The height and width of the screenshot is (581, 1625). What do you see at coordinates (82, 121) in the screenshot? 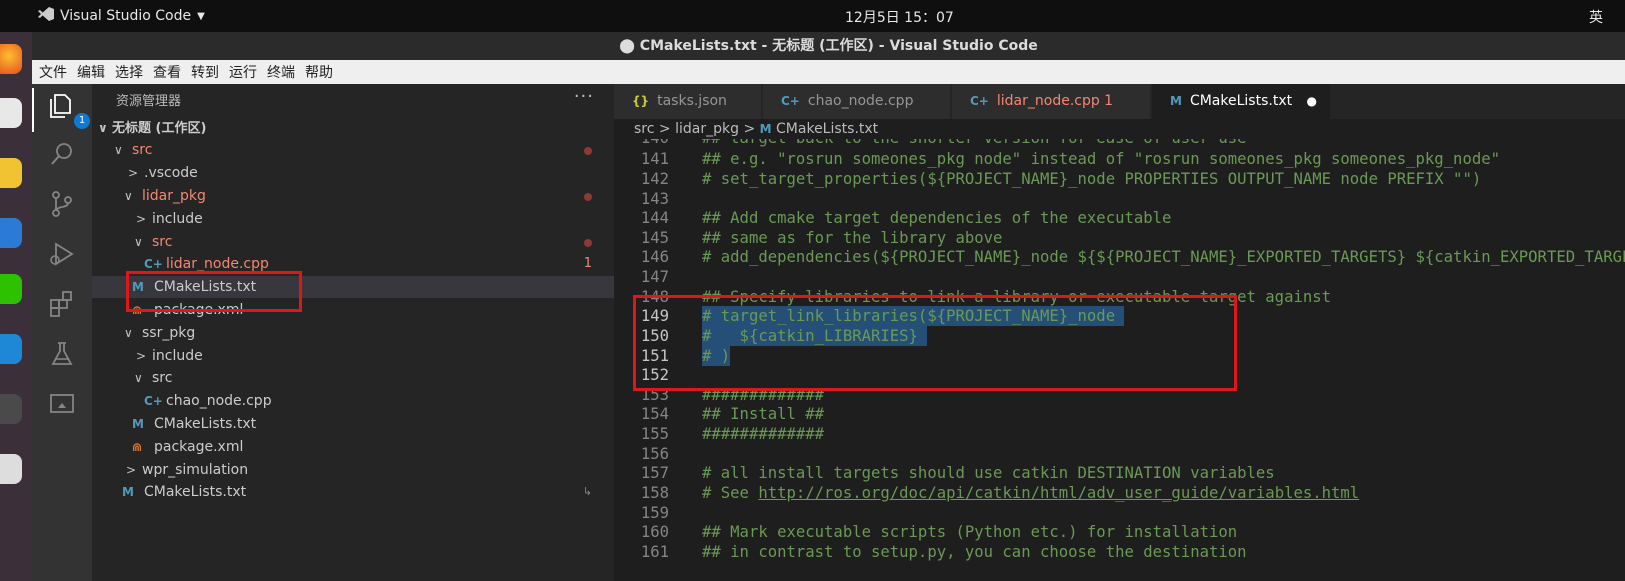
I see `explorer-badge: 1` at bounding box center [82, 121].